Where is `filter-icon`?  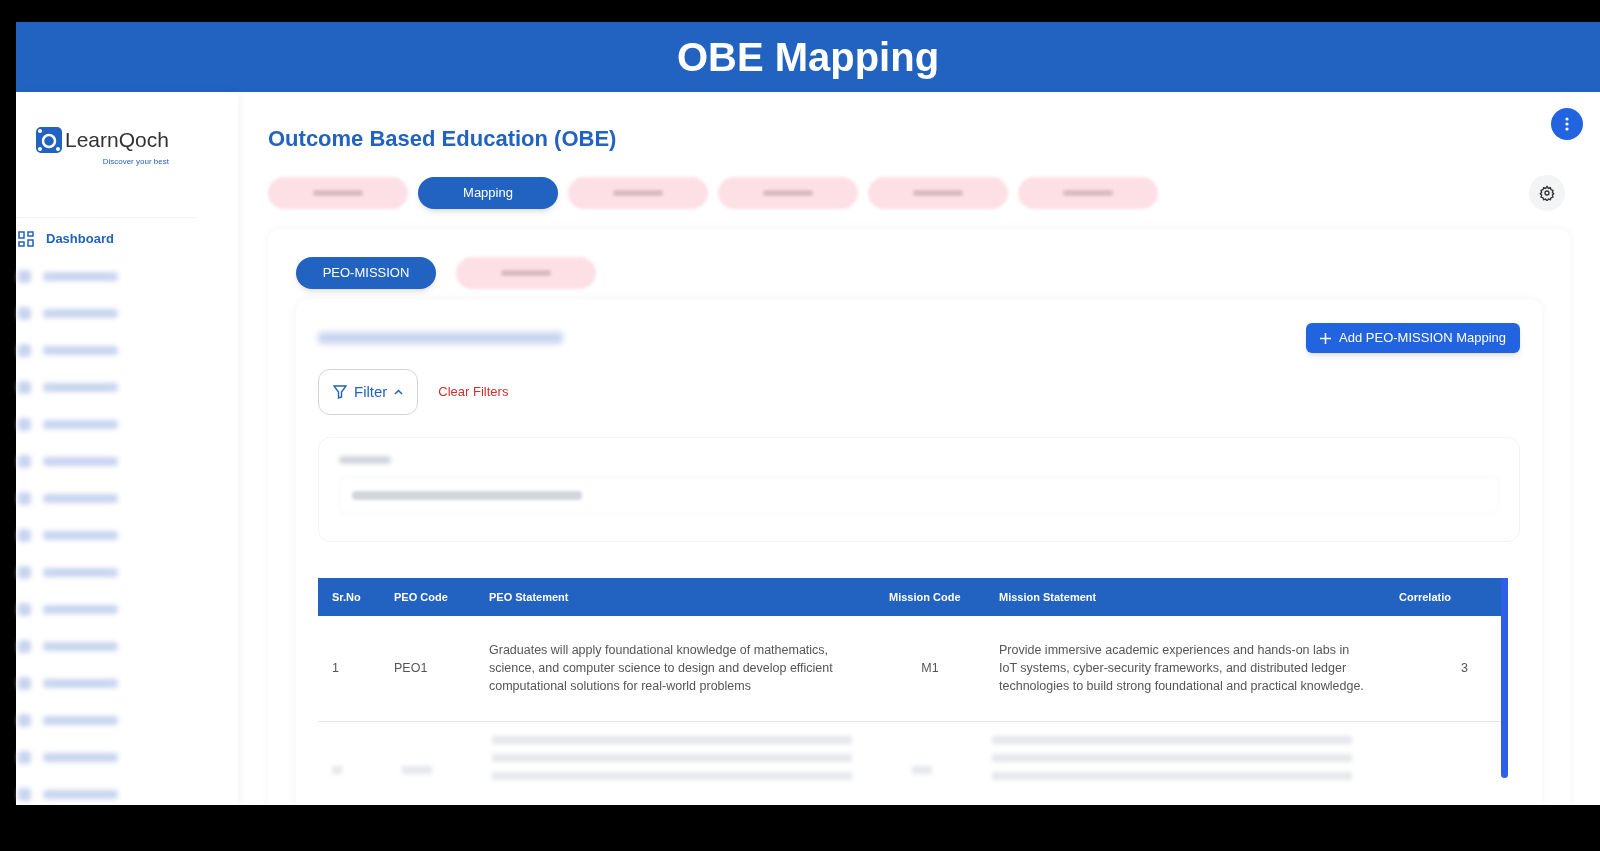 filter-icon is located at coordinates (340, 392).